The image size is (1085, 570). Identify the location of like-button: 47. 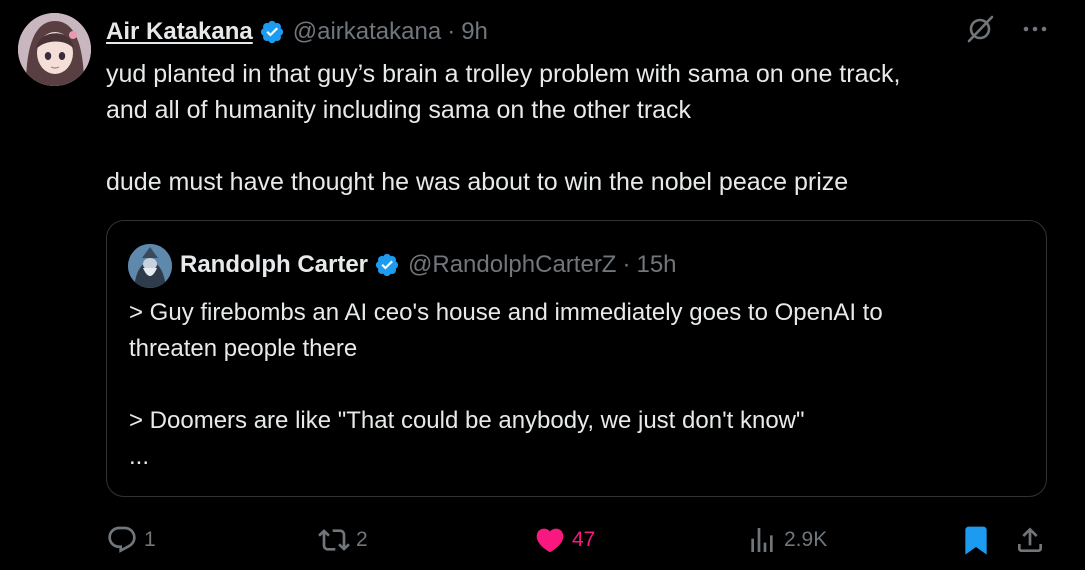
(564, 540).